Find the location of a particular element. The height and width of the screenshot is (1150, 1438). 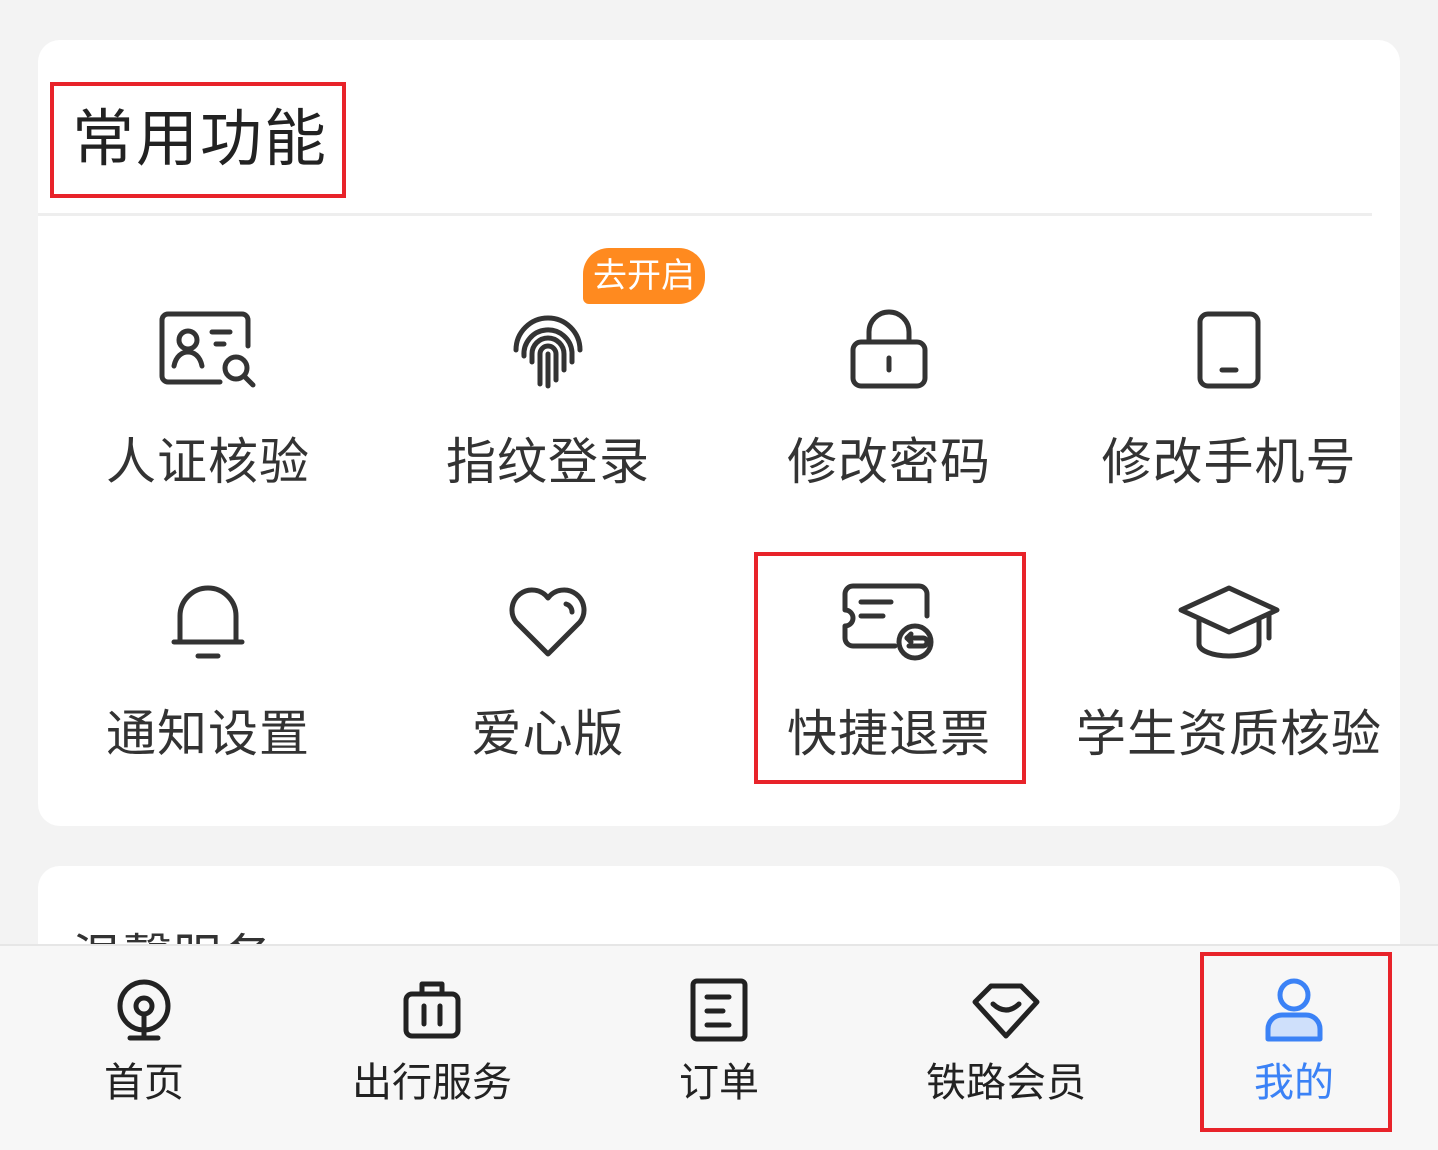

tab-label: 铁路会员 is located at coordinates (1006, 1083).